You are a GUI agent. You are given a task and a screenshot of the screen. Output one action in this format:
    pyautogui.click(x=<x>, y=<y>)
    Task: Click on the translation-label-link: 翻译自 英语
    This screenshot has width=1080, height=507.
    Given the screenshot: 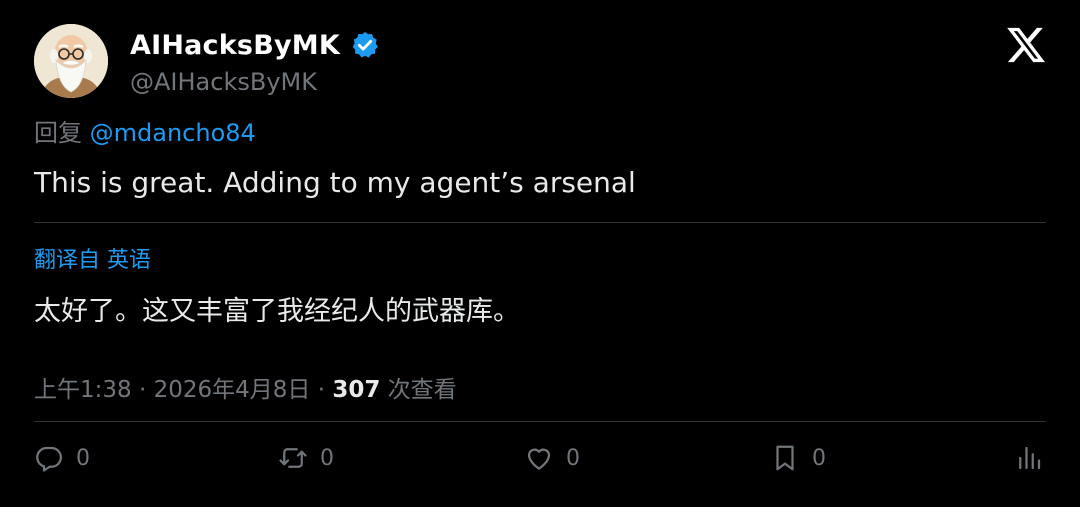 What is the action you would take?
    pyautogui.click(x=92, y=258)
    